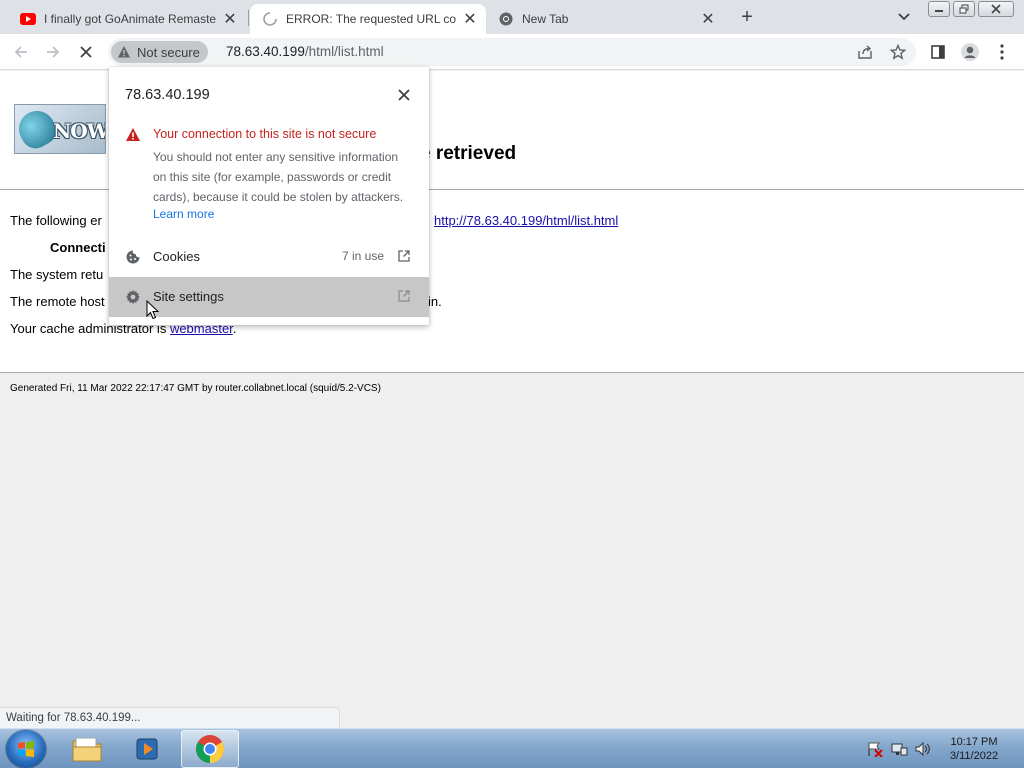  What do you see at coordinates (974, 749) in the screenshot?
I see `system-clock: 10:17 PM 3/11/2022` at bounding box center [974, 749].